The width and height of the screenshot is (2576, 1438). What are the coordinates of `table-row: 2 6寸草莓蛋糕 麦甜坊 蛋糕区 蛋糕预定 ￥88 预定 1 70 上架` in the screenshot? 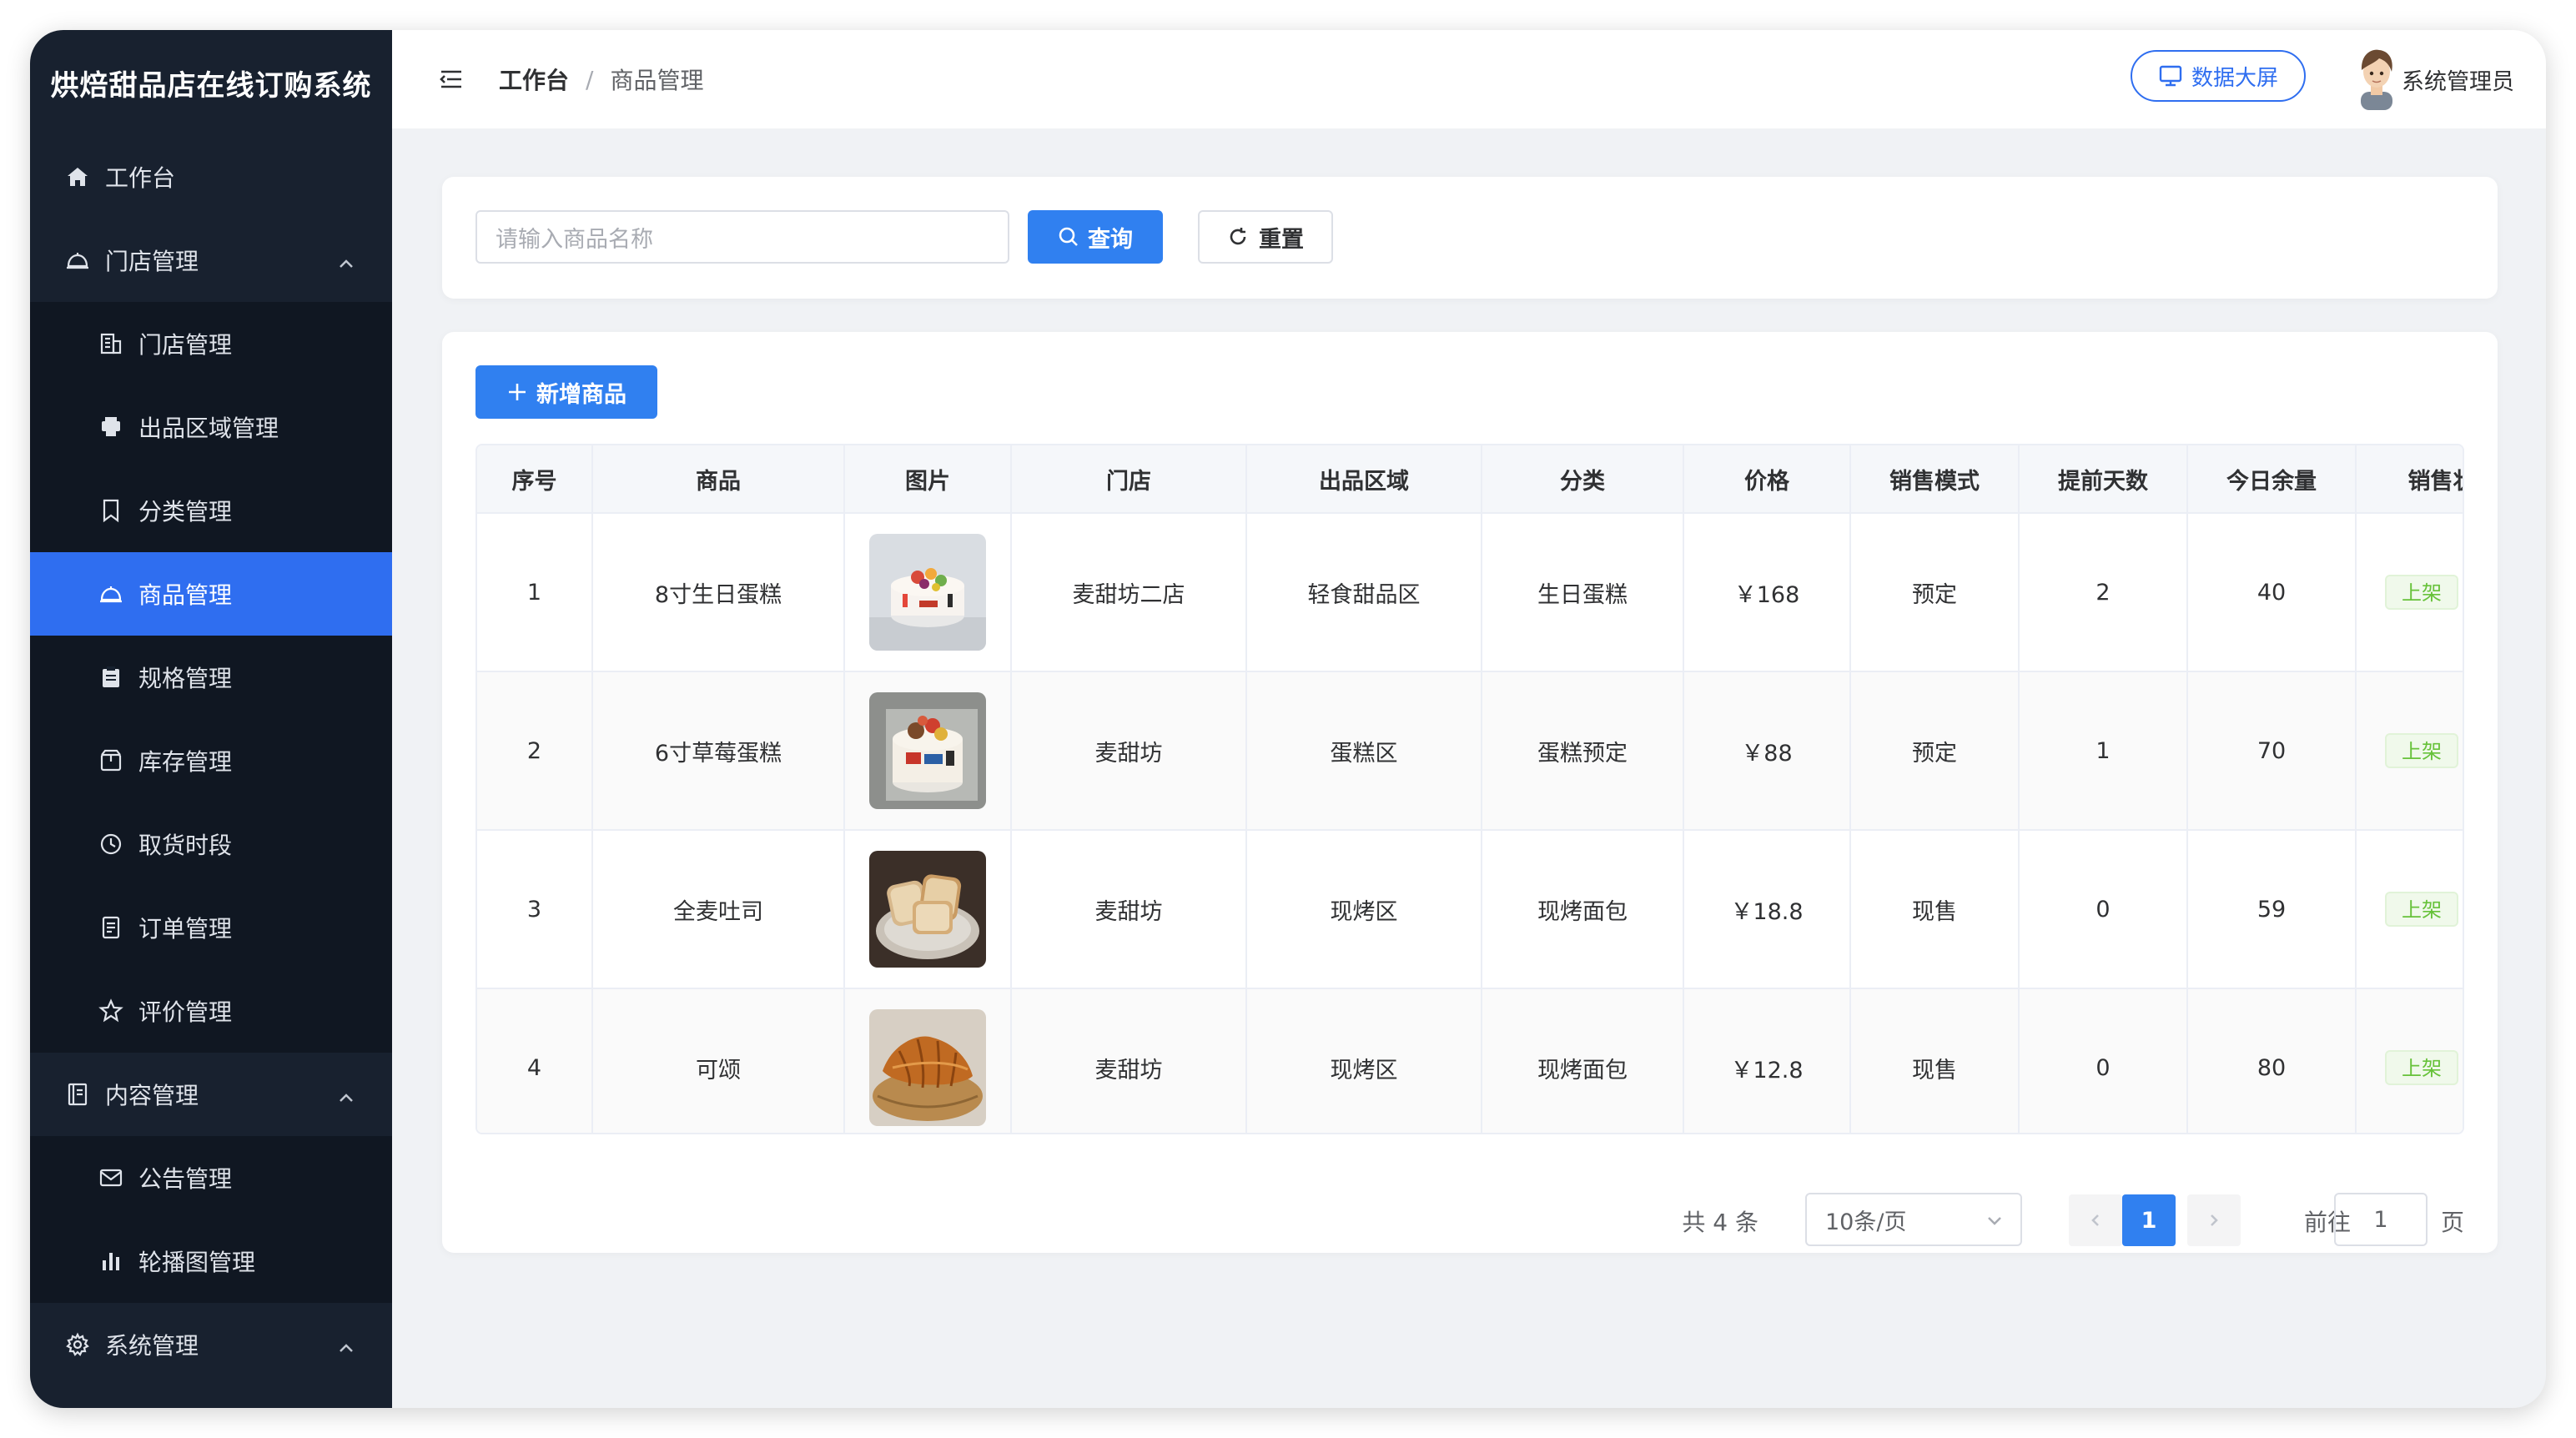 It's located at (1470, 751).